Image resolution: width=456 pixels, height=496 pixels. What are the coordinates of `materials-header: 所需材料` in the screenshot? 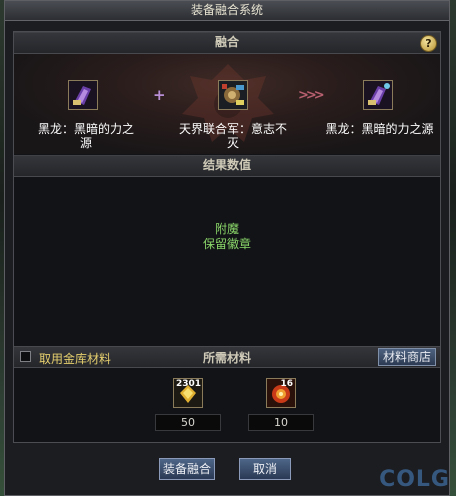 It's located at (226, 358).